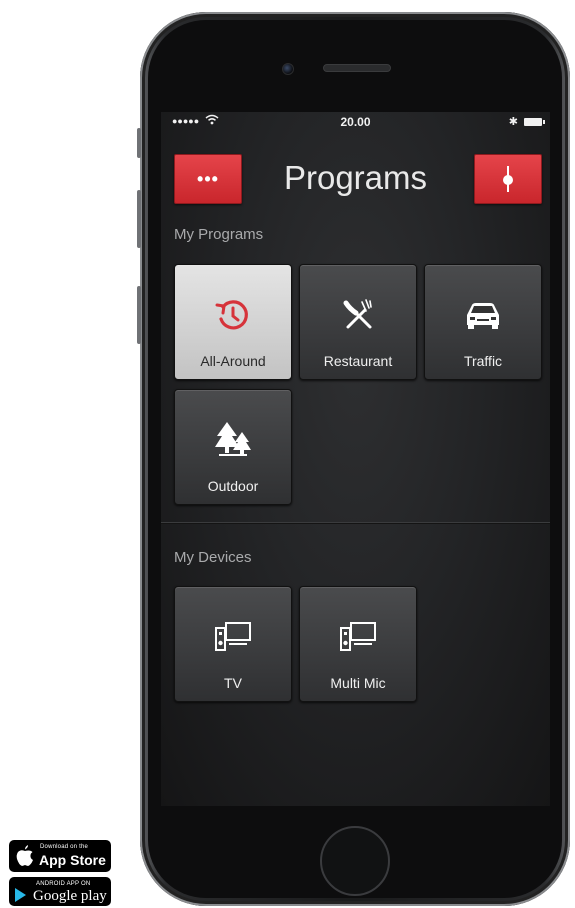 Image resolution: width=575 pixels, height=908 pixels. I want to click on status-time: 20.00, so click(355, 122).